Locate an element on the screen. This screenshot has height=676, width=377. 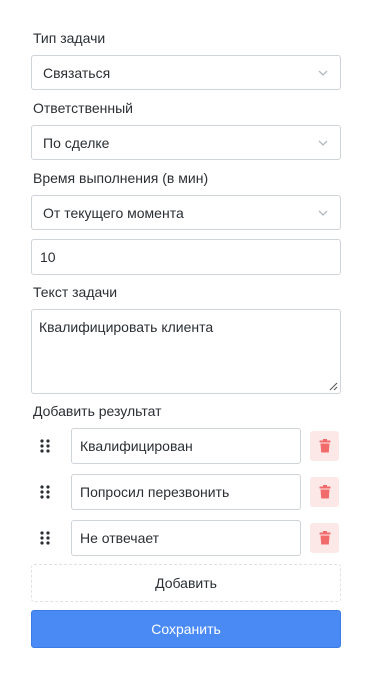
task-type-label: Тип задачи is located at coordinates (69, 38).